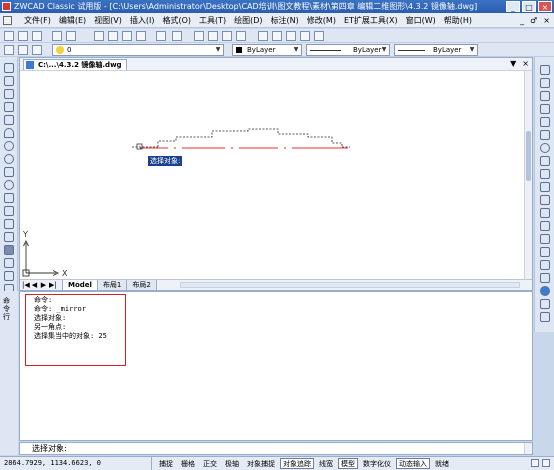  Describe the element at coordinates (9, 198) in the screenshot. I see `ellipse-arc-icon` at that location.